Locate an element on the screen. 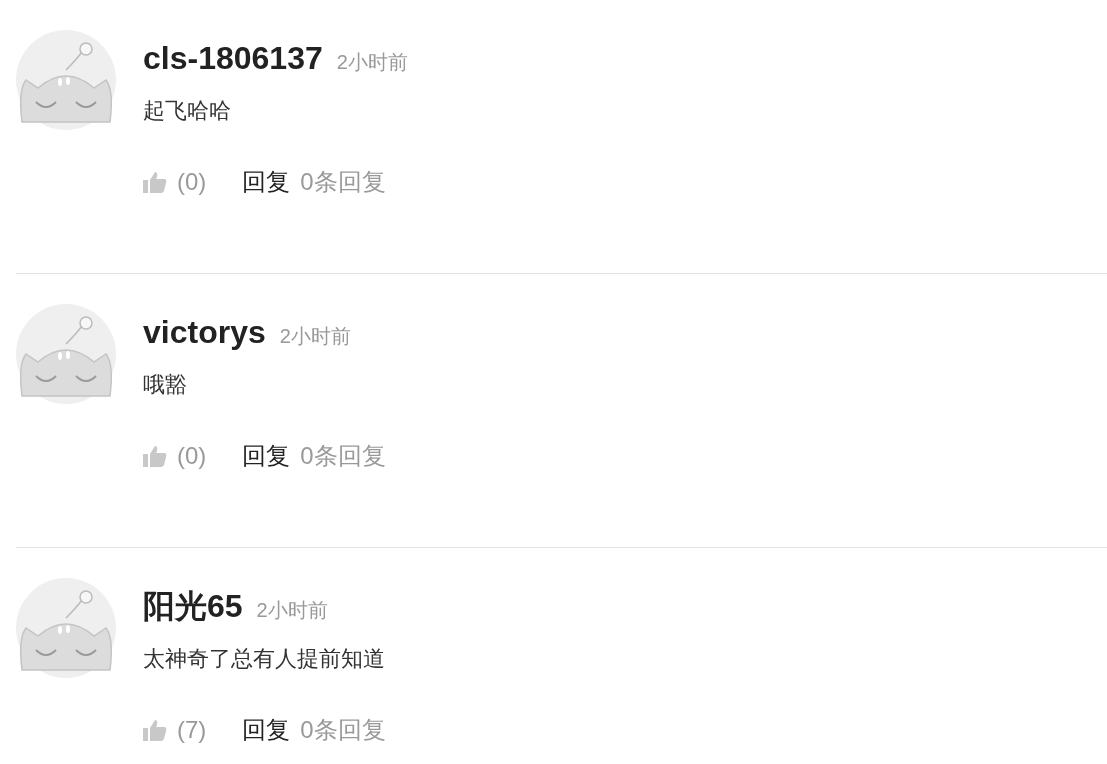  comment-text: 太神奇了总有人提前知道 is located at coordinates (264, 659).